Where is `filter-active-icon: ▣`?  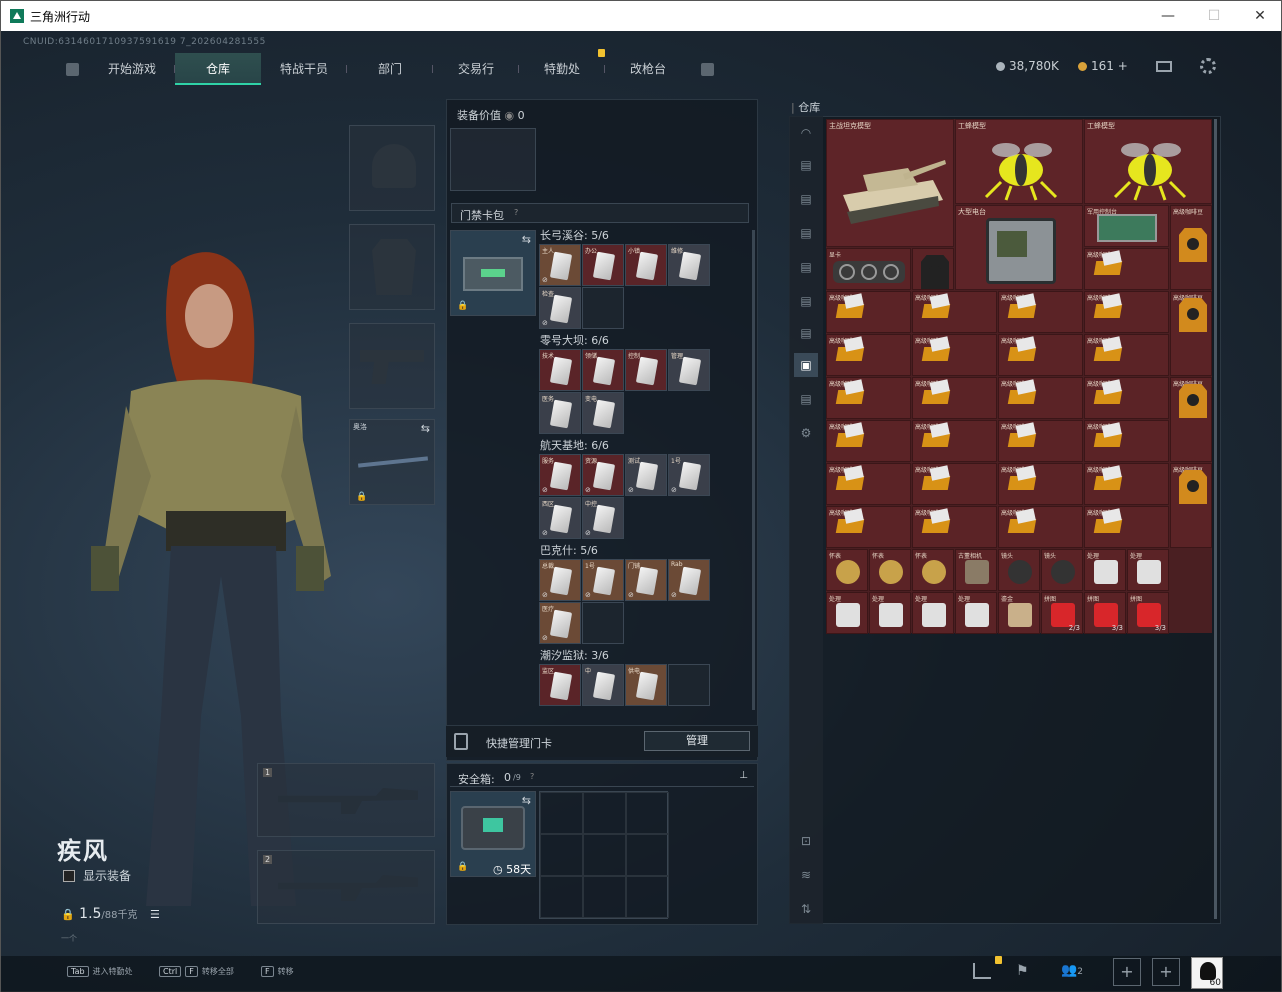
filter-active-icon: ▣ is located at coordinates (806, 365).